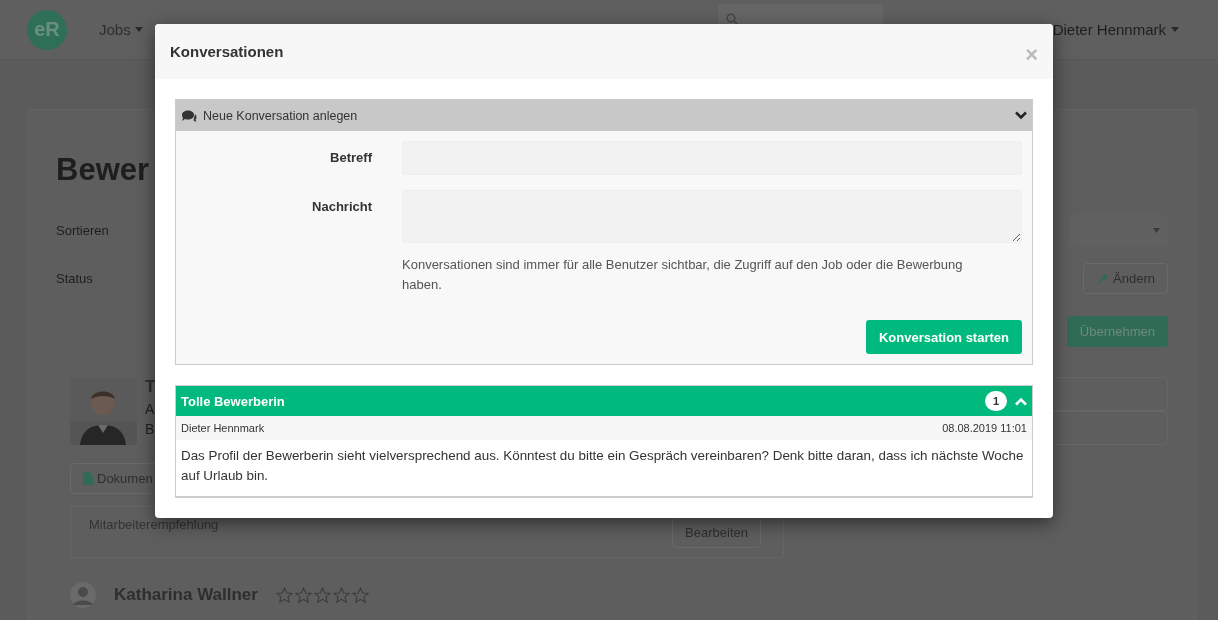  I want to click on page-title: Bewer, so click(103, 170).